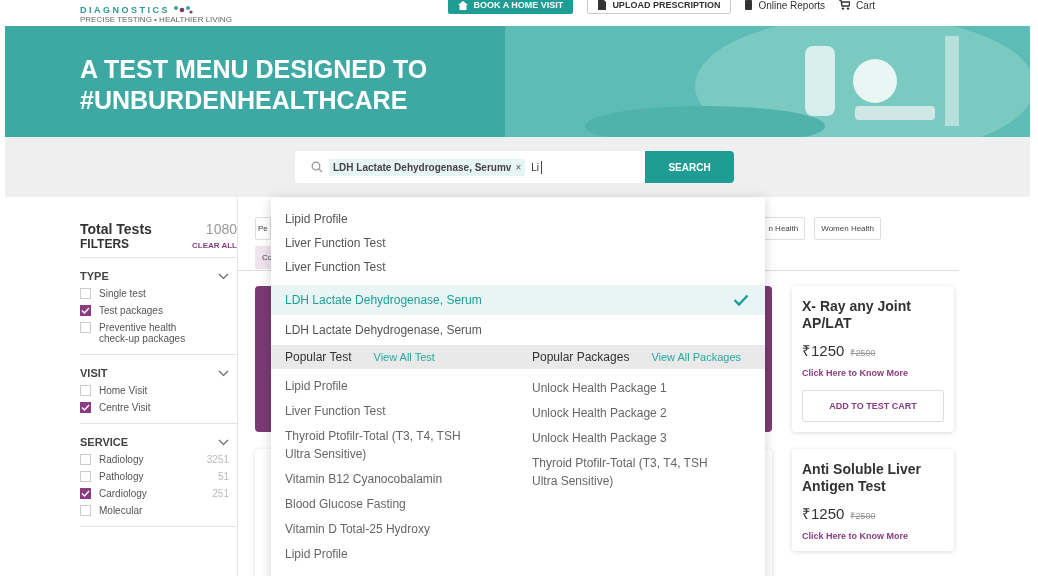  What do you see at coordinates (156, 19) in the screenshot?
I see `logo-tagline: PRECISE TESTING • HEALTHIER LIVING` at bounding box center [156, 19].